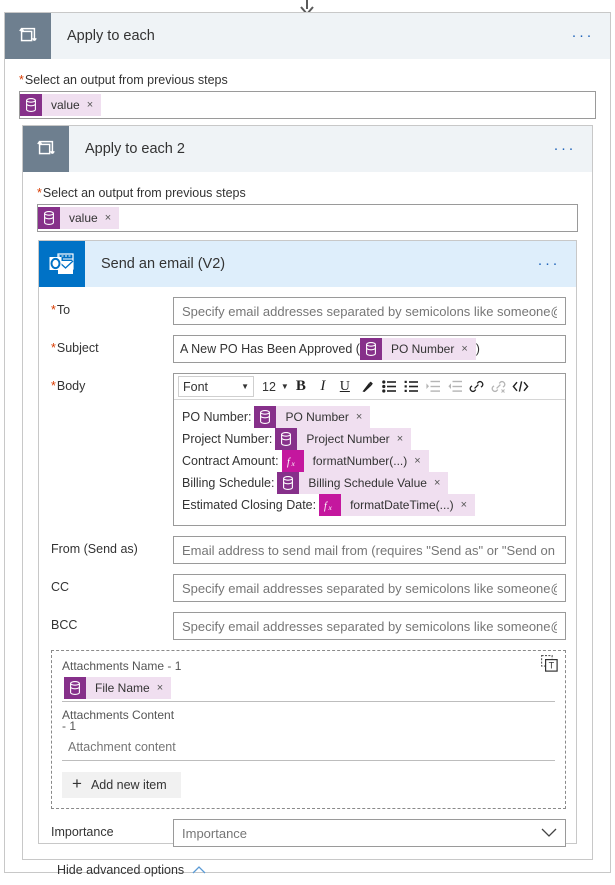 Image resolution: width=615 pixels, height=885 pixels. I want to click on attachments-name-input: File Name ×, so click(308, 688).